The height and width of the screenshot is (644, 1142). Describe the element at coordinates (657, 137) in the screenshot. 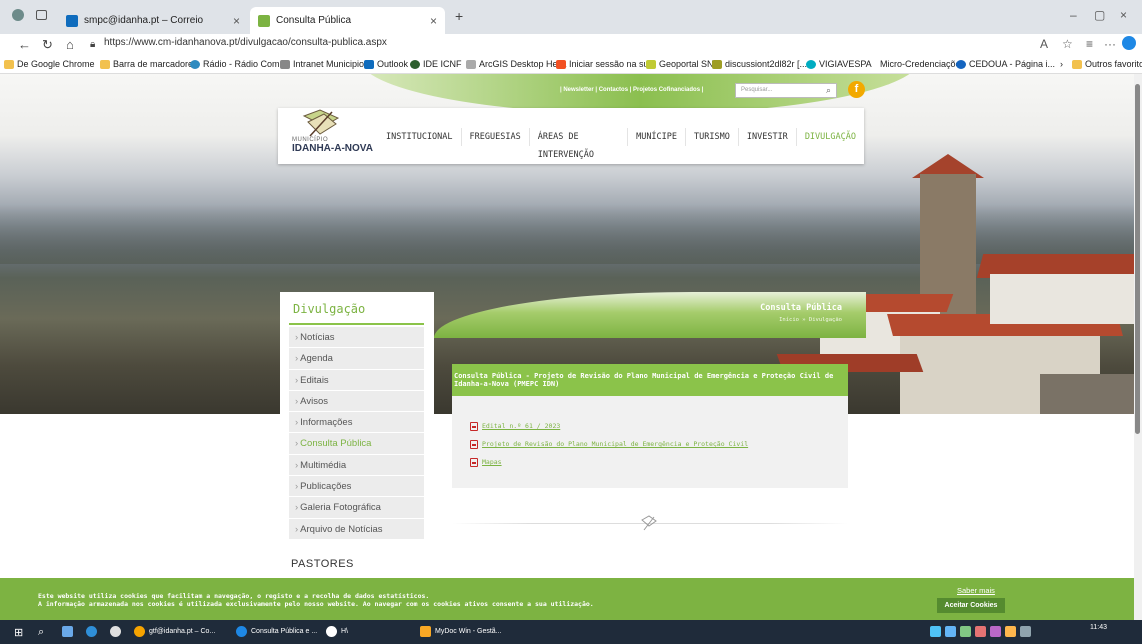

I see `menu-municipe: MUNÍCIPE` at that location.